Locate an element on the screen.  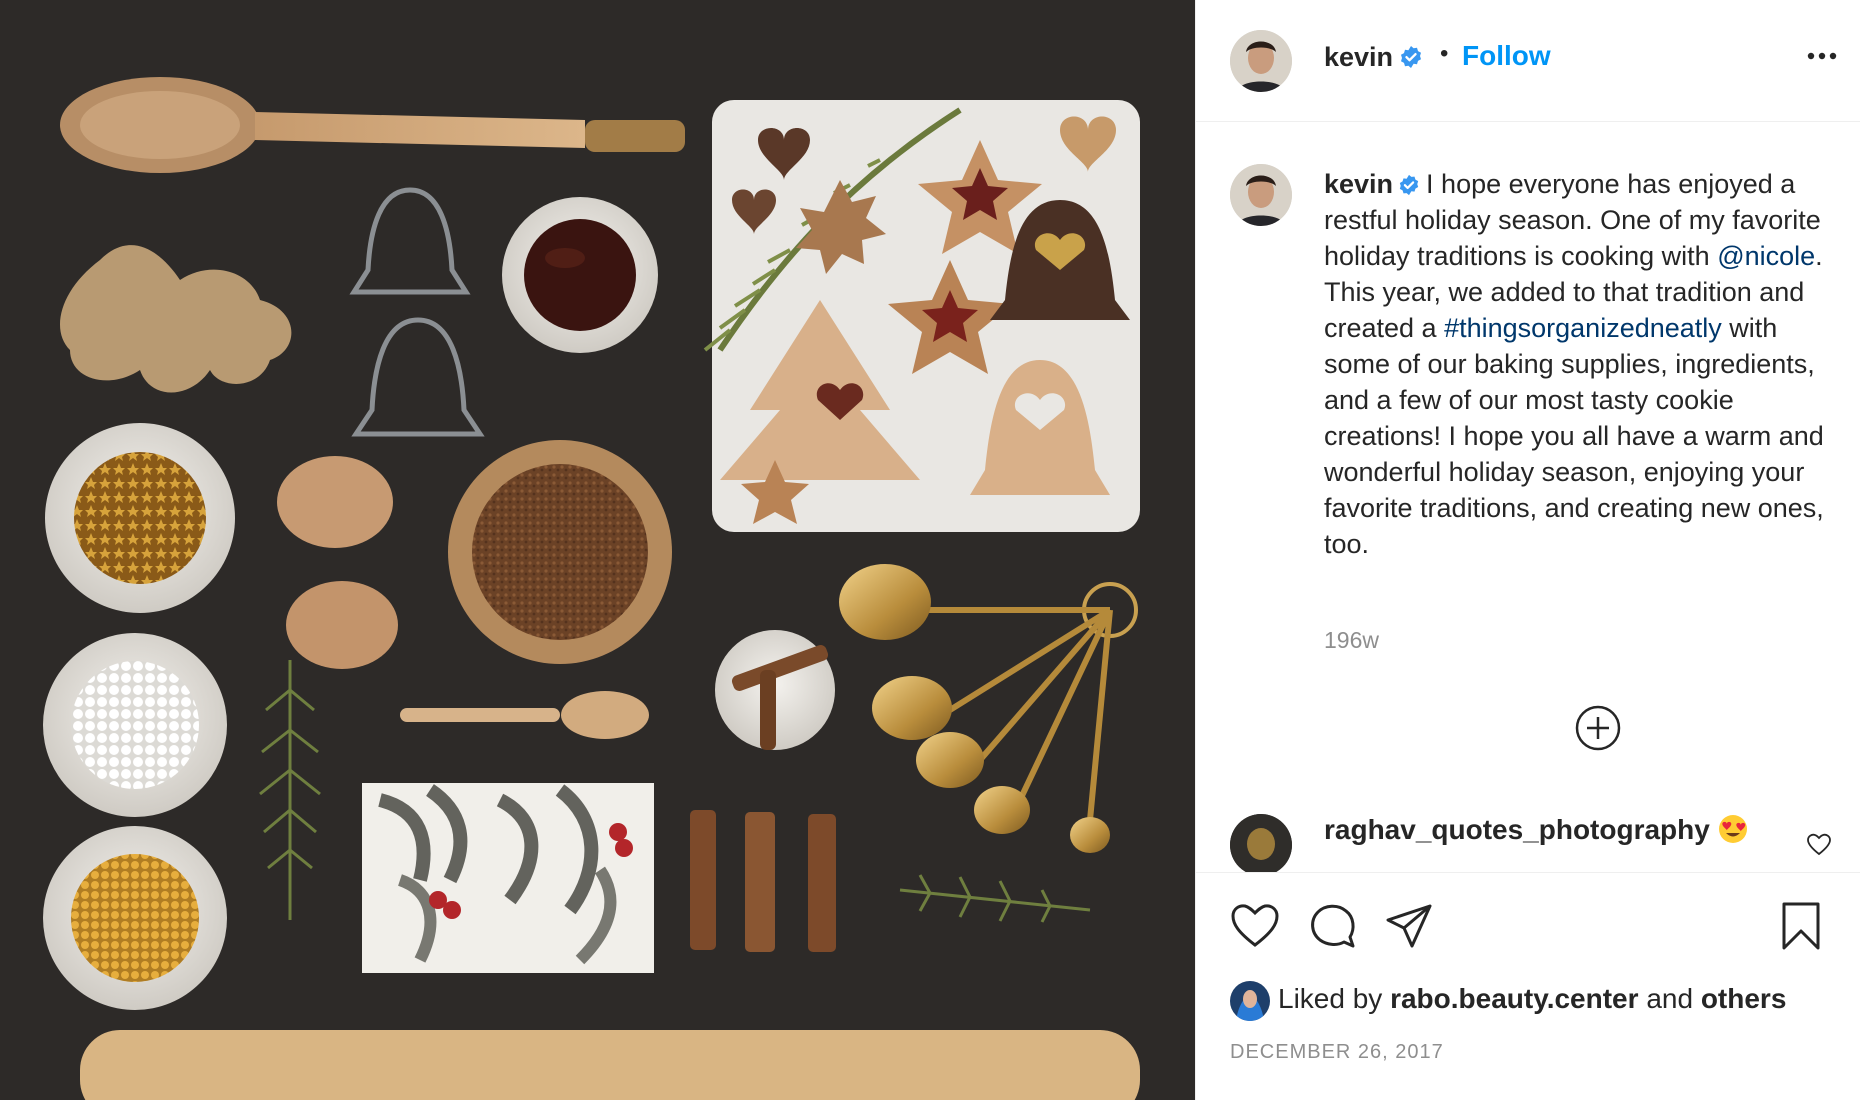
likes-joiner: and is located at coordinates (1670, 998).